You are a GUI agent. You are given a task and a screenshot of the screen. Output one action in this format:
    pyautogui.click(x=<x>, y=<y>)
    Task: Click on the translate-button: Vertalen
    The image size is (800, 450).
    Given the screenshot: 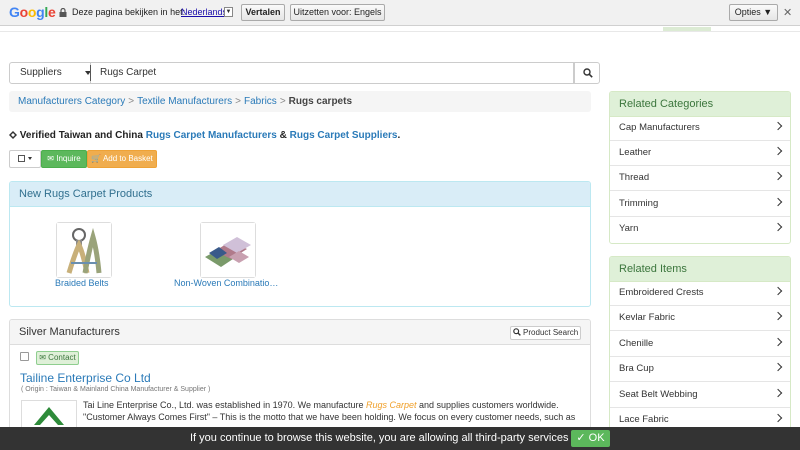 What is the action you would take?
    pyautogui.click(x=263, y=12)
    